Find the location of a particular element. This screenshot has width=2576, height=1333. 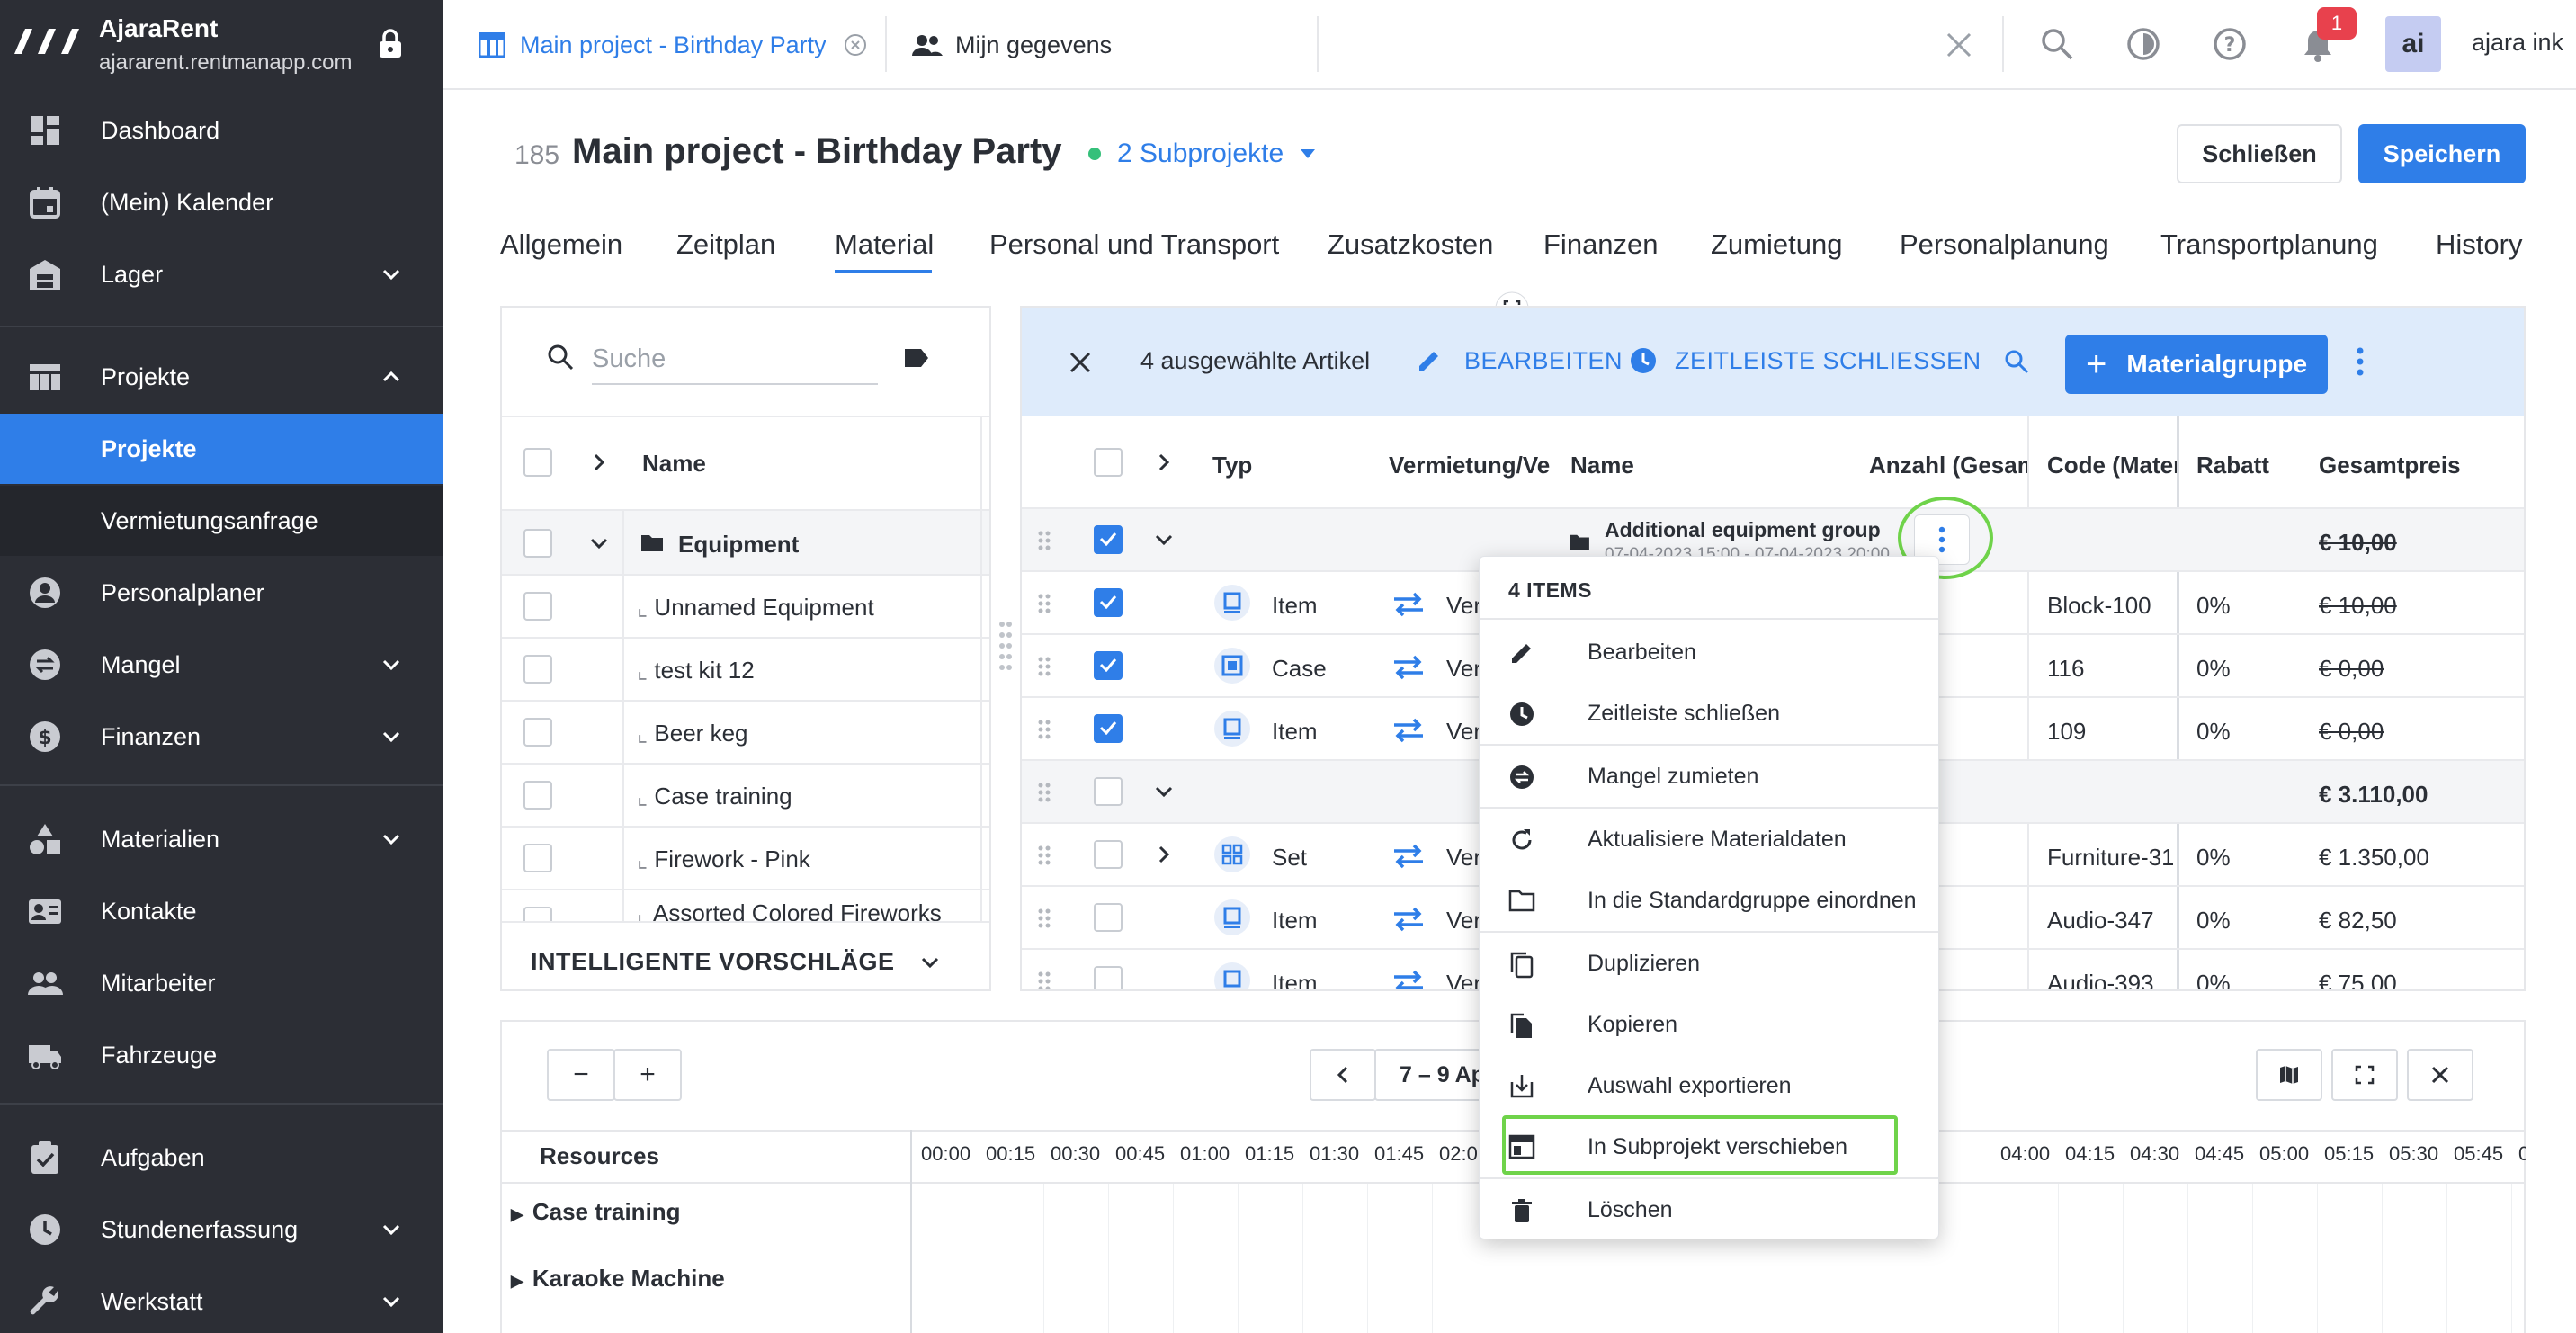

tag-icon is located at coordinates (916, 358).